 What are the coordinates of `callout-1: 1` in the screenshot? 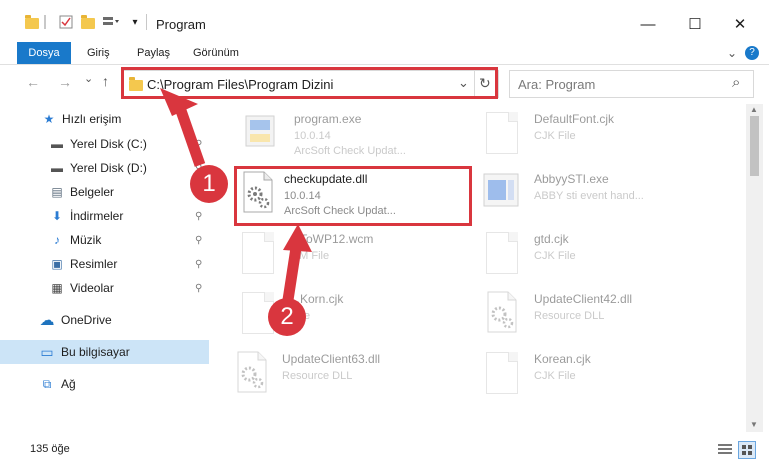 It's located at (209, 184).